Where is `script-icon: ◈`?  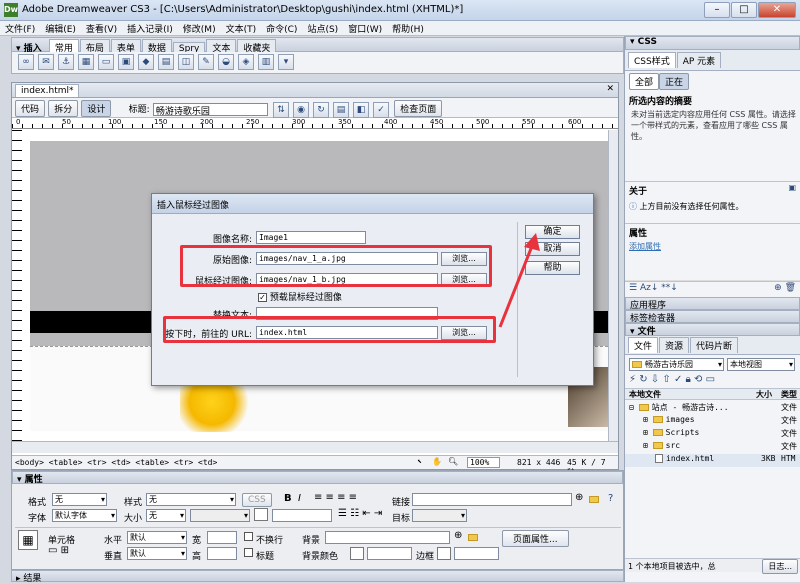 script-icon: ◈ is located at coordinates (246, 62).